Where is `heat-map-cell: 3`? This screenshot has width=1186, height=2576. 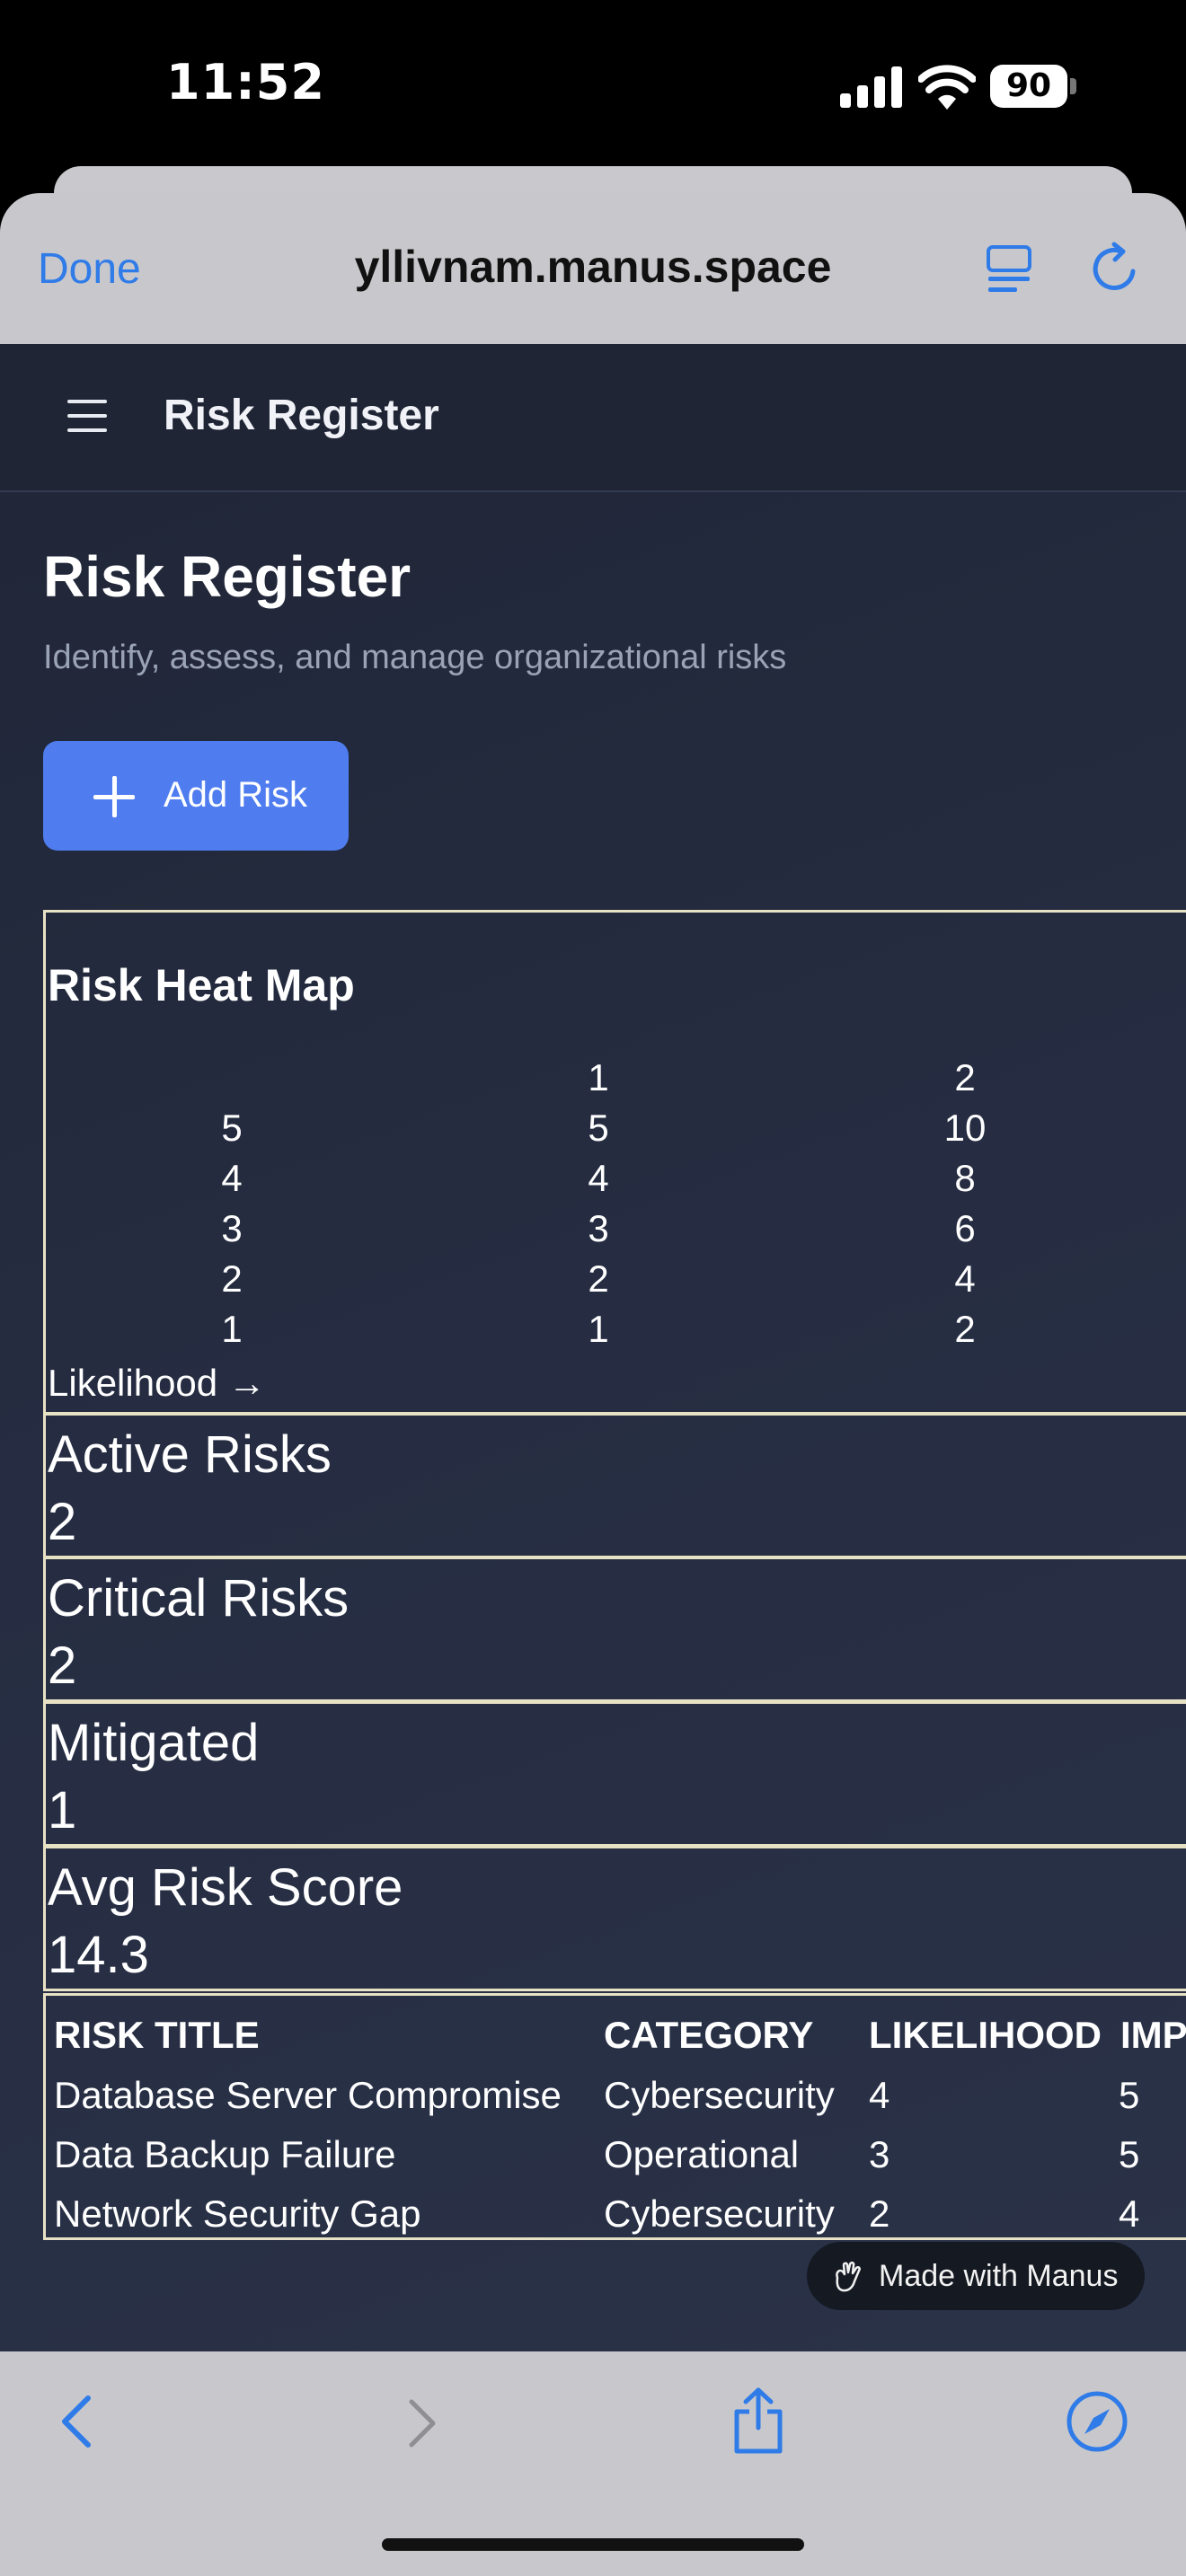 heat-map-cell: 3 is located at coordinates (598, 1228).